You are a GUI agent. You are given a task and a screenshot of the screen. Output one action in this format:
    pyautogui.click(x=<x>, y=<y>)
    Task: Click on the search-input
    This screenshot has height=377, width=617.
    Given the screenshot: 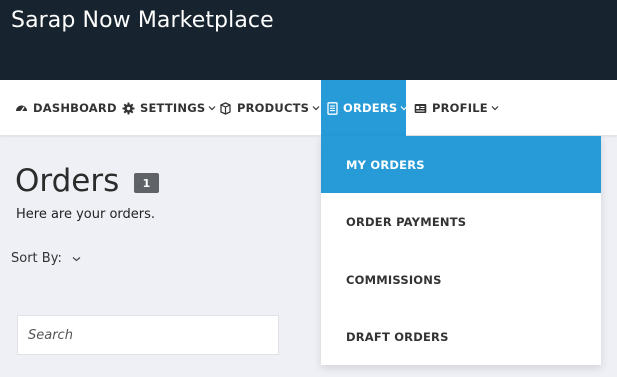 What is the action you would take?
    pyautogui.click(x=153, y=335)
    